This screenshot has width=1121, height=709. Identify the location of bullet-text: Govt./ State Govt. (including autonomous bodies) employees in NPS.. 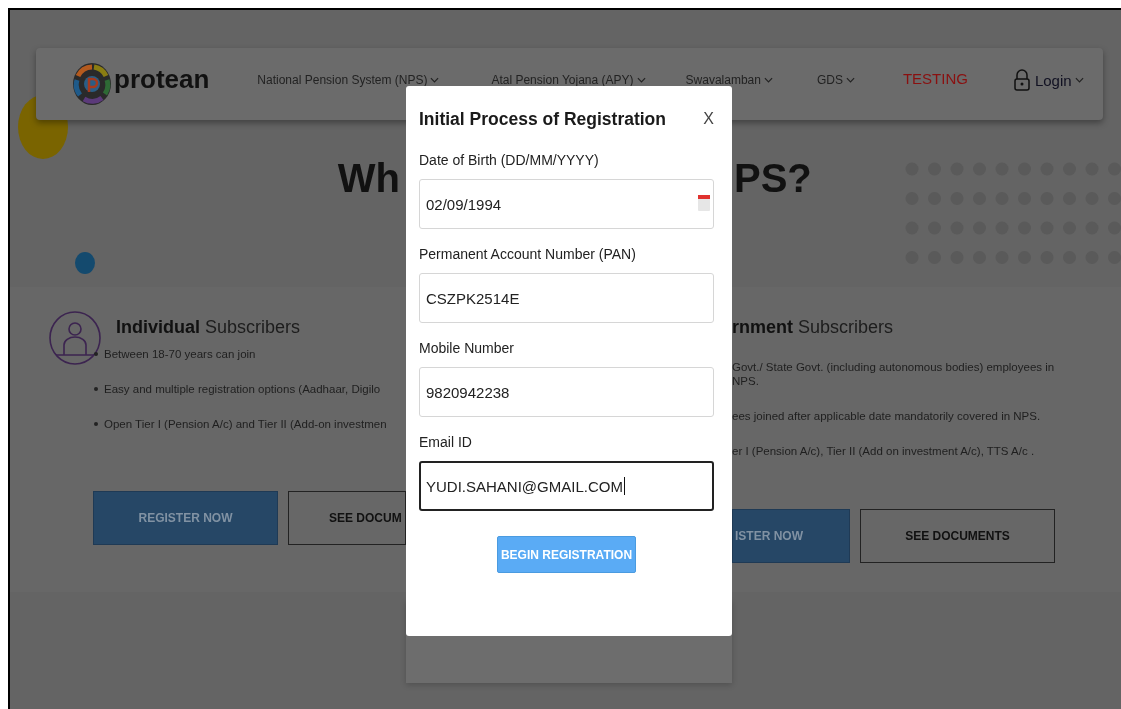
(894, 374).